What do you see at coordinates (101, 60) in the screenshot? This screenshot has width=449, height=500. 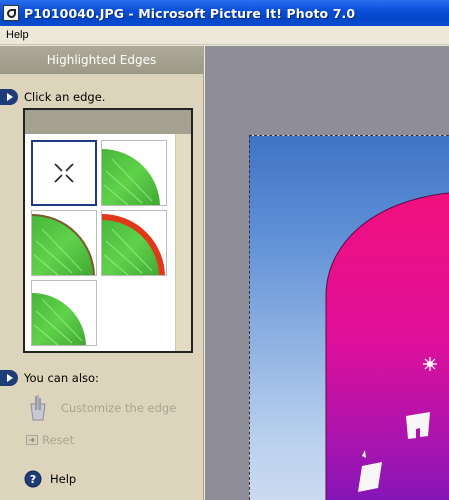 I see `pane-title: Highlighted Edges` at bounding box center [101, 60].